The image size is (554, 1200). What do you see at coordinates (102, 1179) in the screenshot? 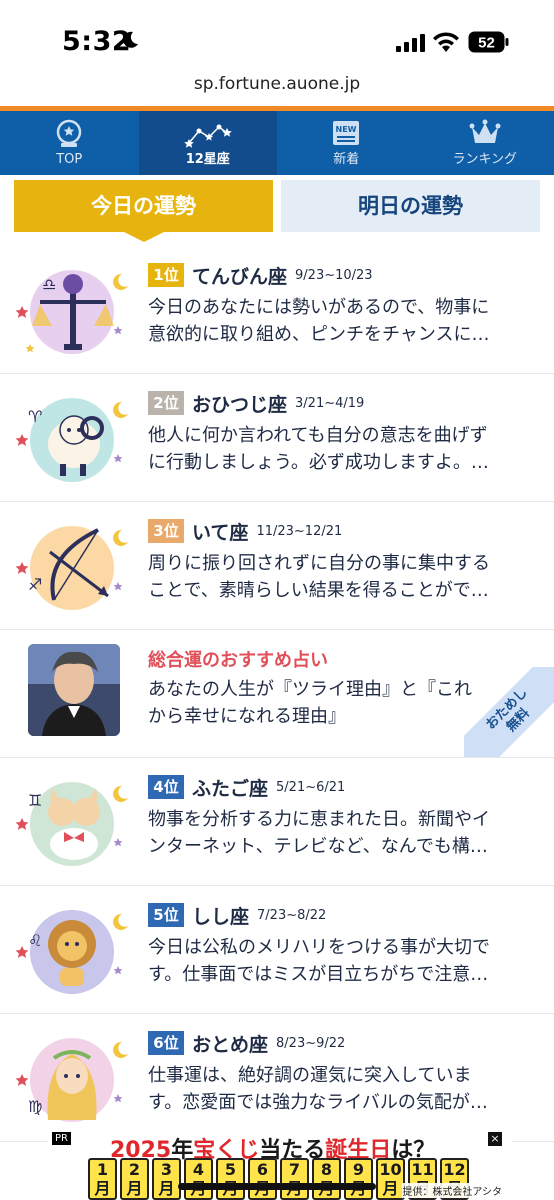
I see `ad-month: 1月` at bounding box center [102, 1179].